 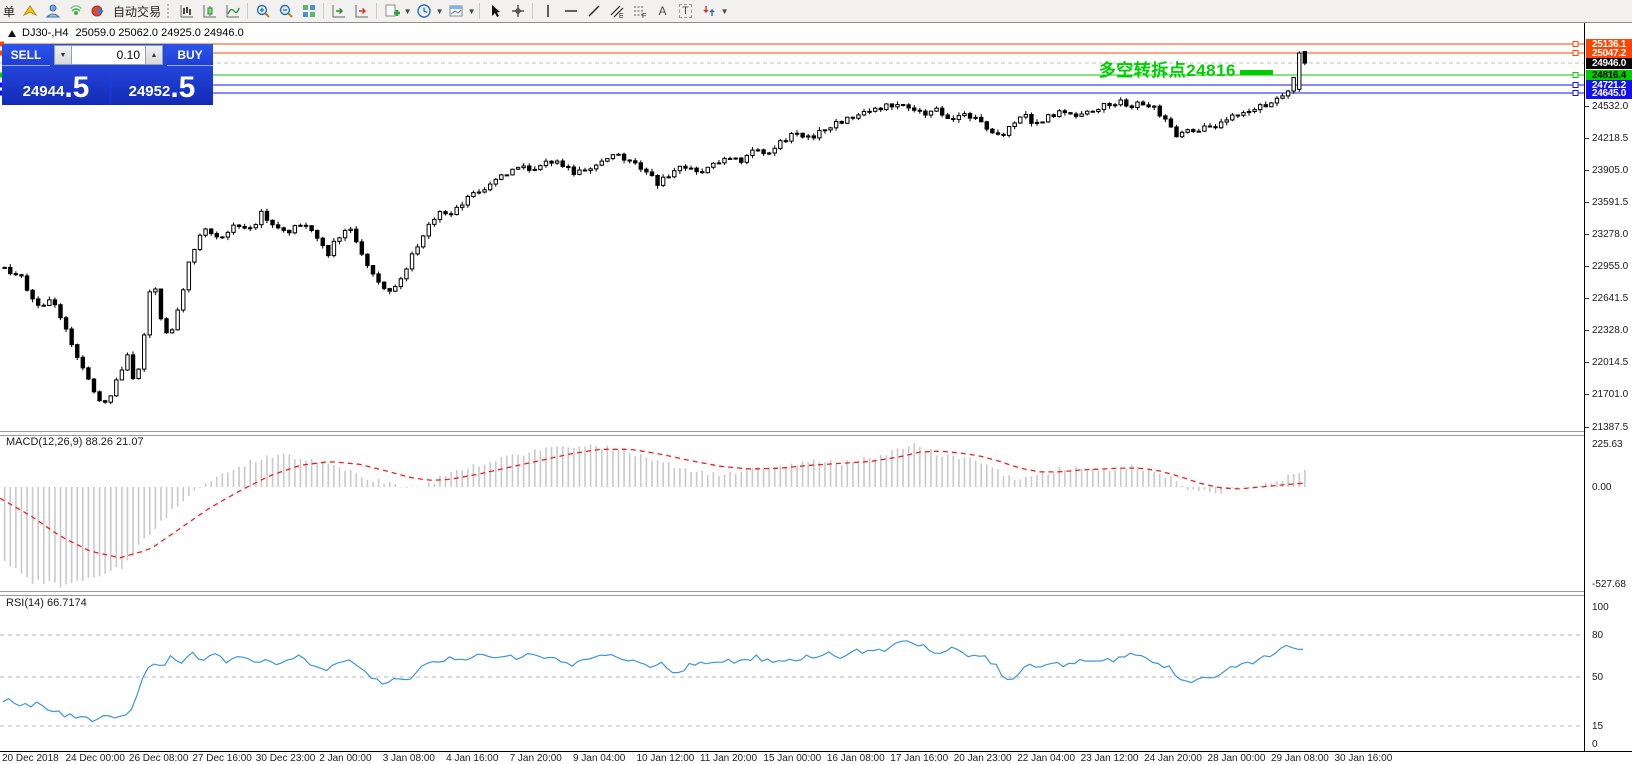 I want to click on autotrading-button-label: 自动交易, so click(x=137, y=11).